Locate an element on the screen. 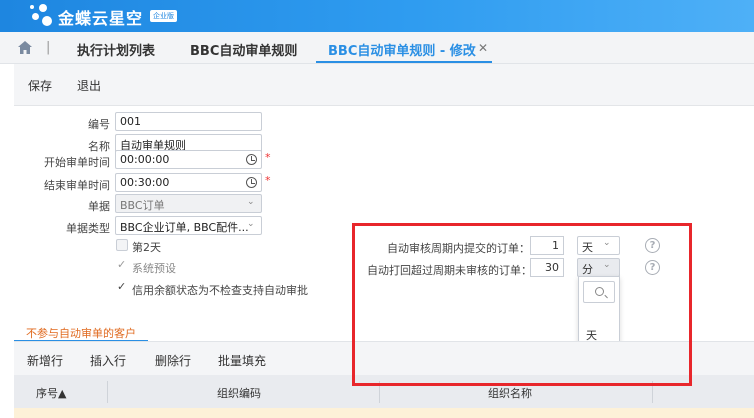 The image size is (754, 418). column-seq: 序号▲ is located at coordinates (51, 393).